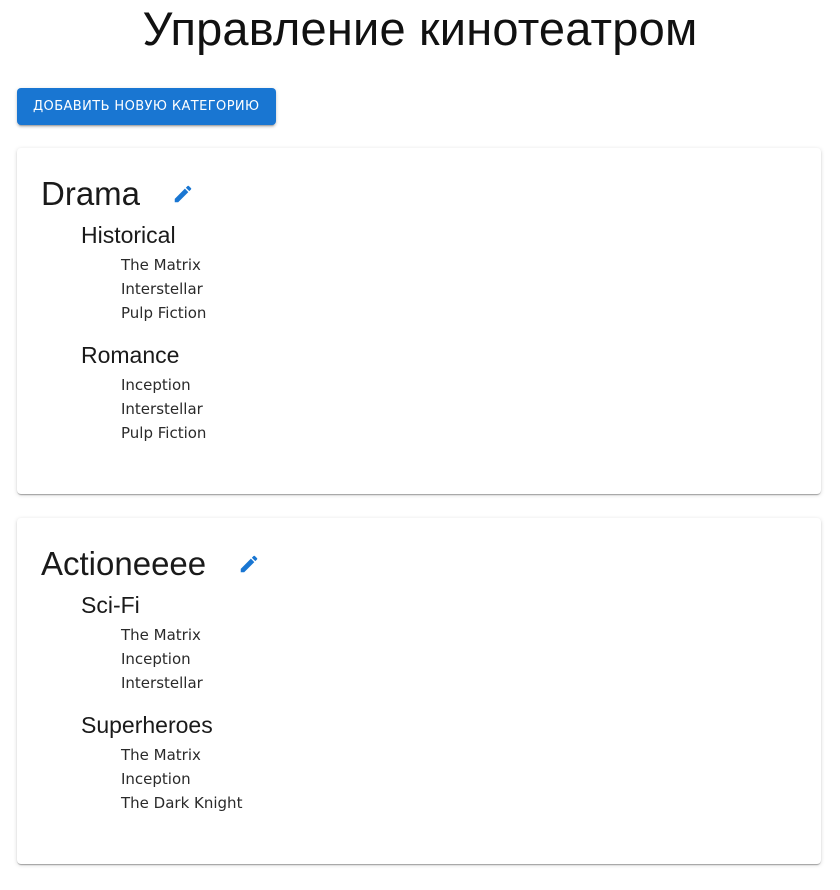  I want to click on page-title: Управление кинотеатром, so click(420, 28).